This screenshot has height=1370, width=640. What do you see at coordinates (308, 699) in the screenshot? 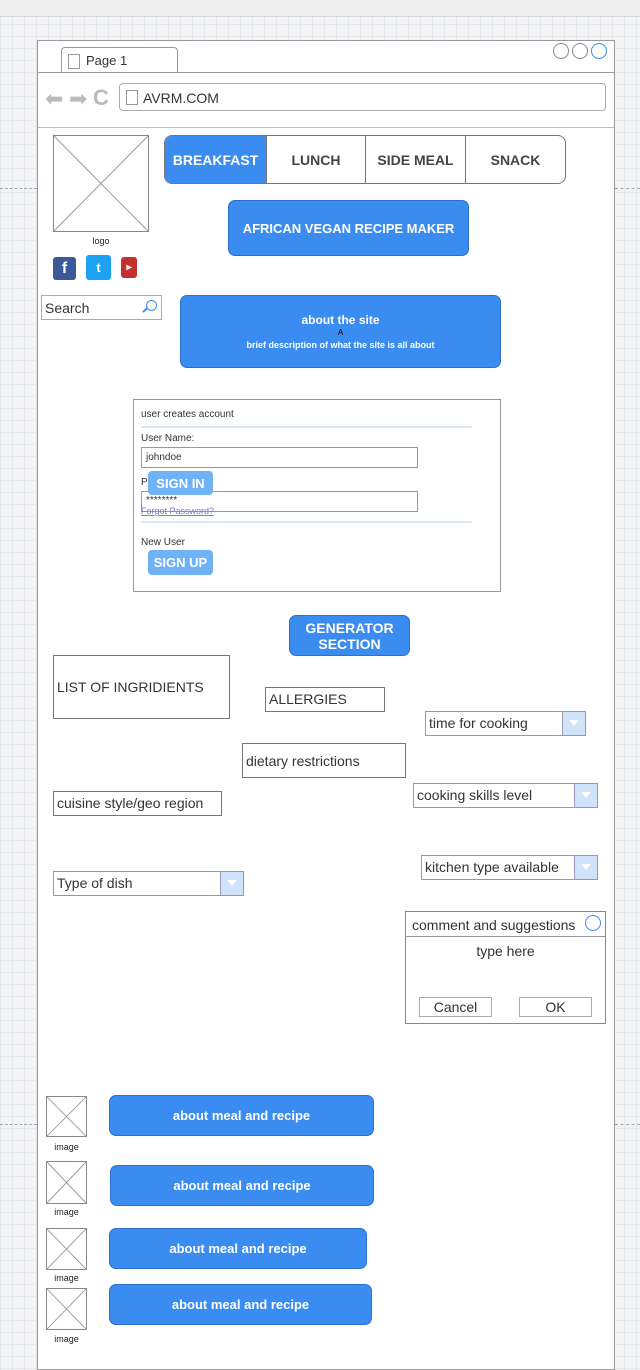
I see `allergies-label: ALLERGIES` at bounding box center [308, 699].